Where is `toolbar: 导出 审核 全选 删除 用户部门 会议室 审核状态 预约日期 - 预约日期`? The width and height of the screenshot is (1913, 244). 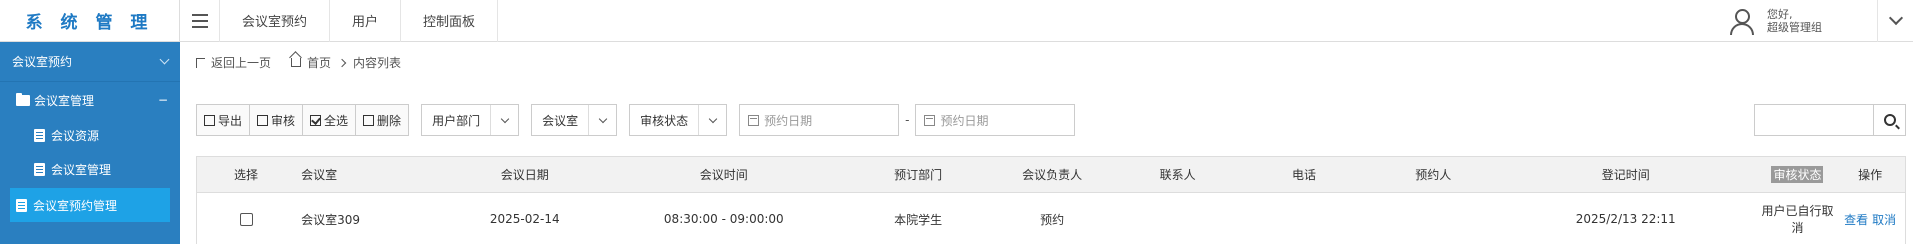
toolbar: 导出 审核 全选 删除 用户部门 会议室 审核状态 预约日期 - 预约日期 is located at coordinates (636, 120).